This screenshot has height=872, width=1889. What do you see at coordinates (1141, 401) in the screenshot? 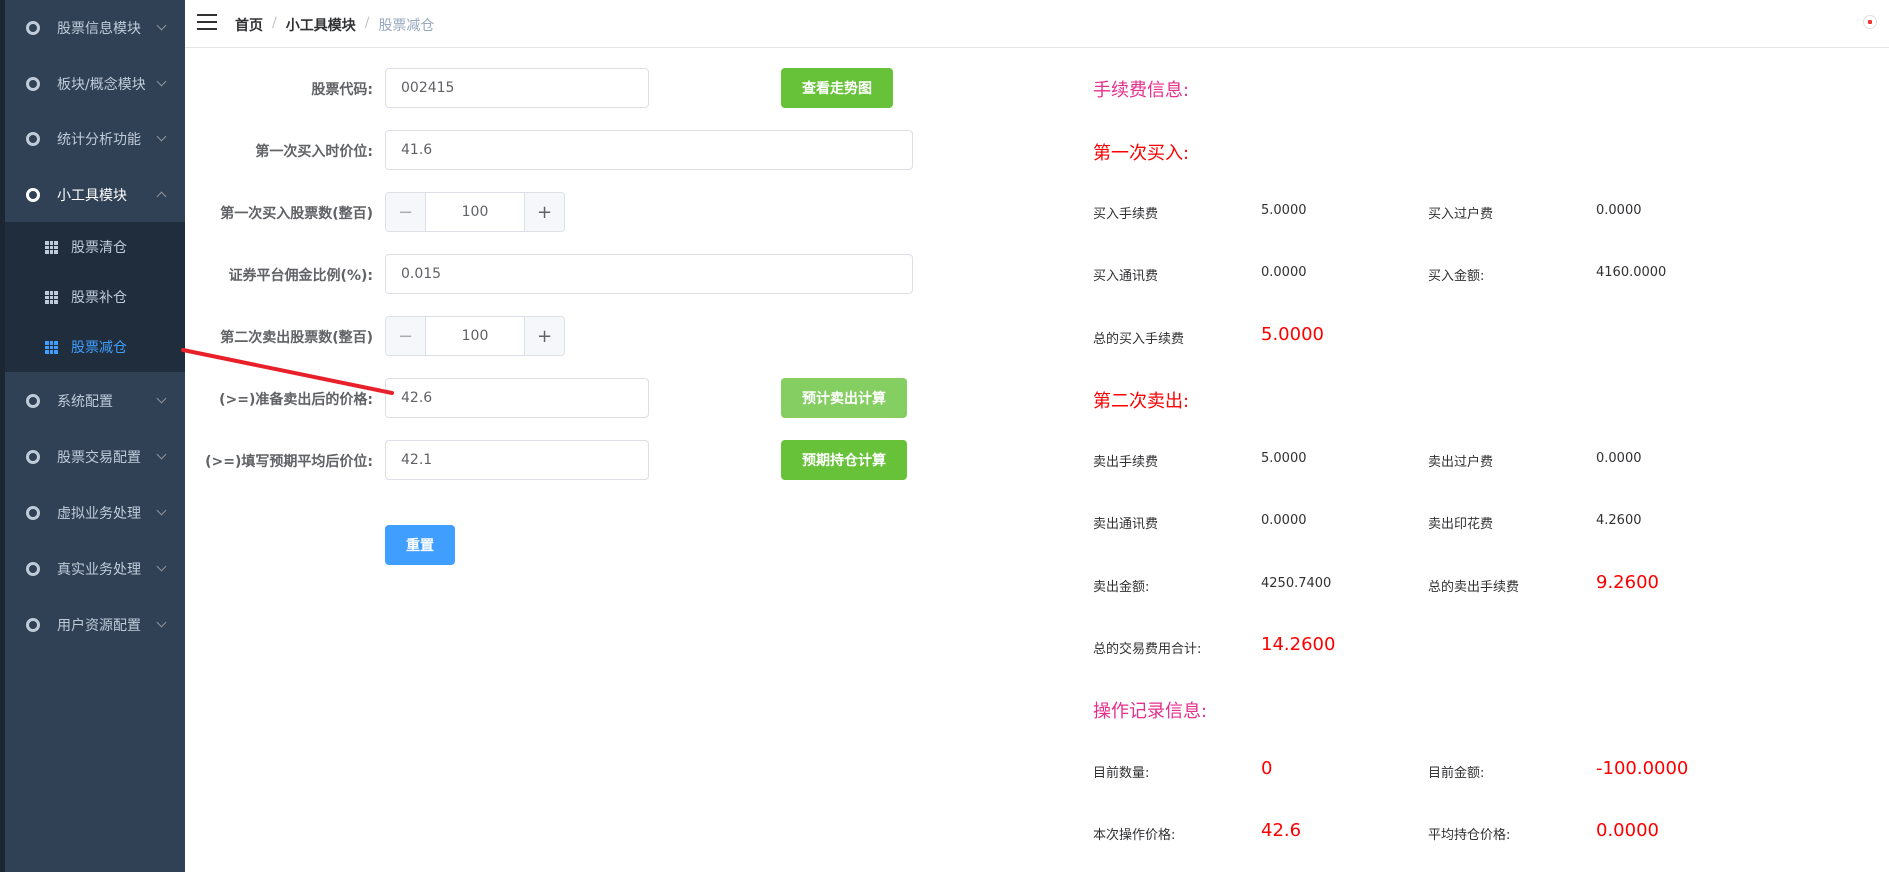
I see `second-sell-title: 第二次卖出:` at bounding box center [1141, 401].